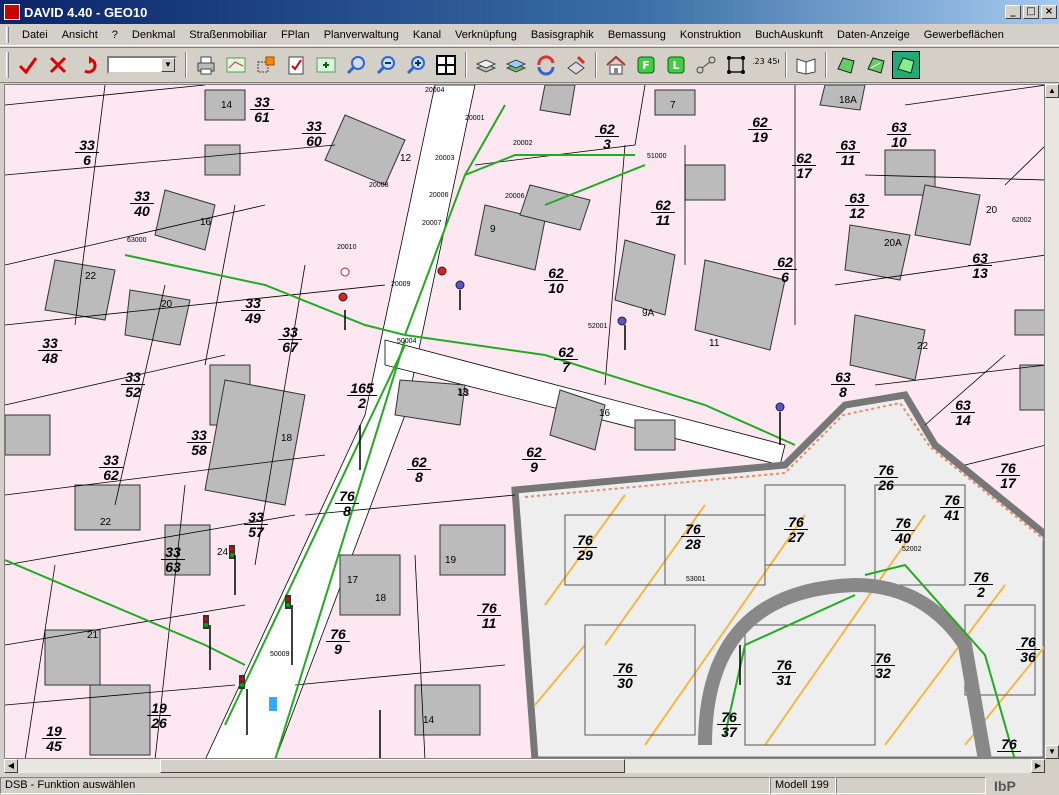 The image size is (1059, 795). What do you see at coordinates (168, 65) in the screenshot?
I see `chevron-down-icon: ▼` at bounding box center [168, 65].